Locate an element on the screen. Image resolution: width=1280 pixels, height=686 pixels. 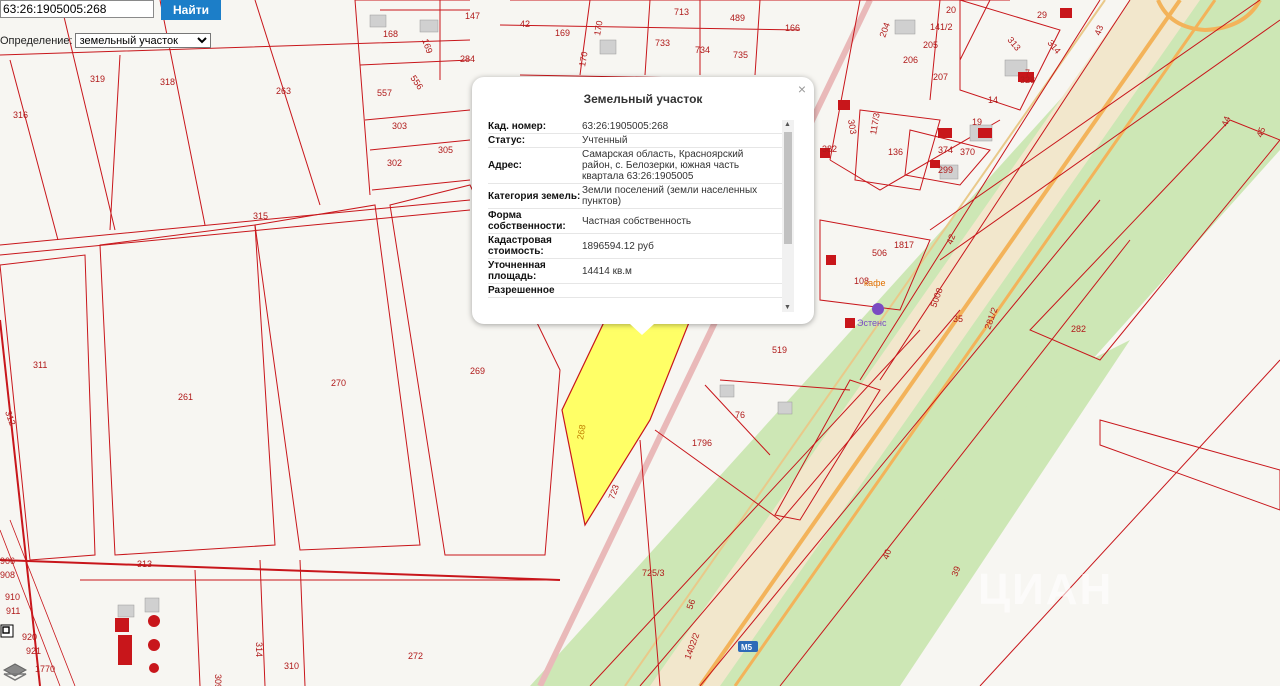
popup-tail is located at coordinates (642, 329).